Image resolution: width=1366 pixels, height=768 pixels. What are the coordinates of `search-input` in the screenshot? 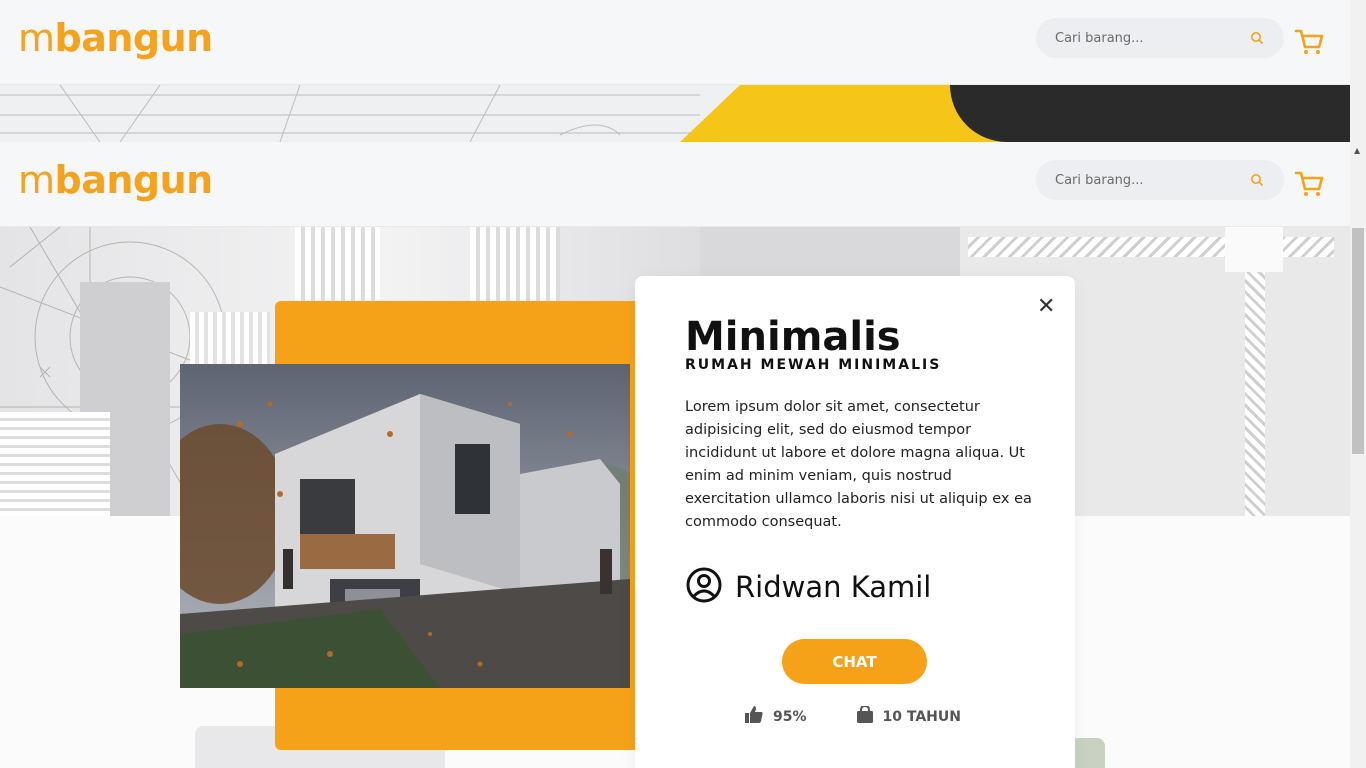 It's located at (1150, 38).